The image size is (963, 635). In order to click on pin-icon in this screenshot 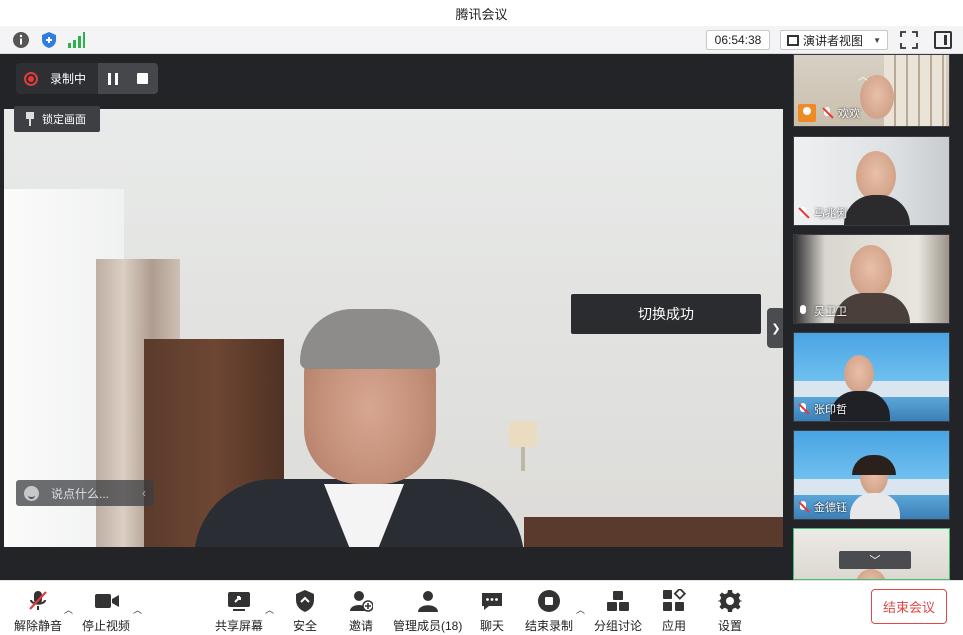, I will do `click(30, 119)`.